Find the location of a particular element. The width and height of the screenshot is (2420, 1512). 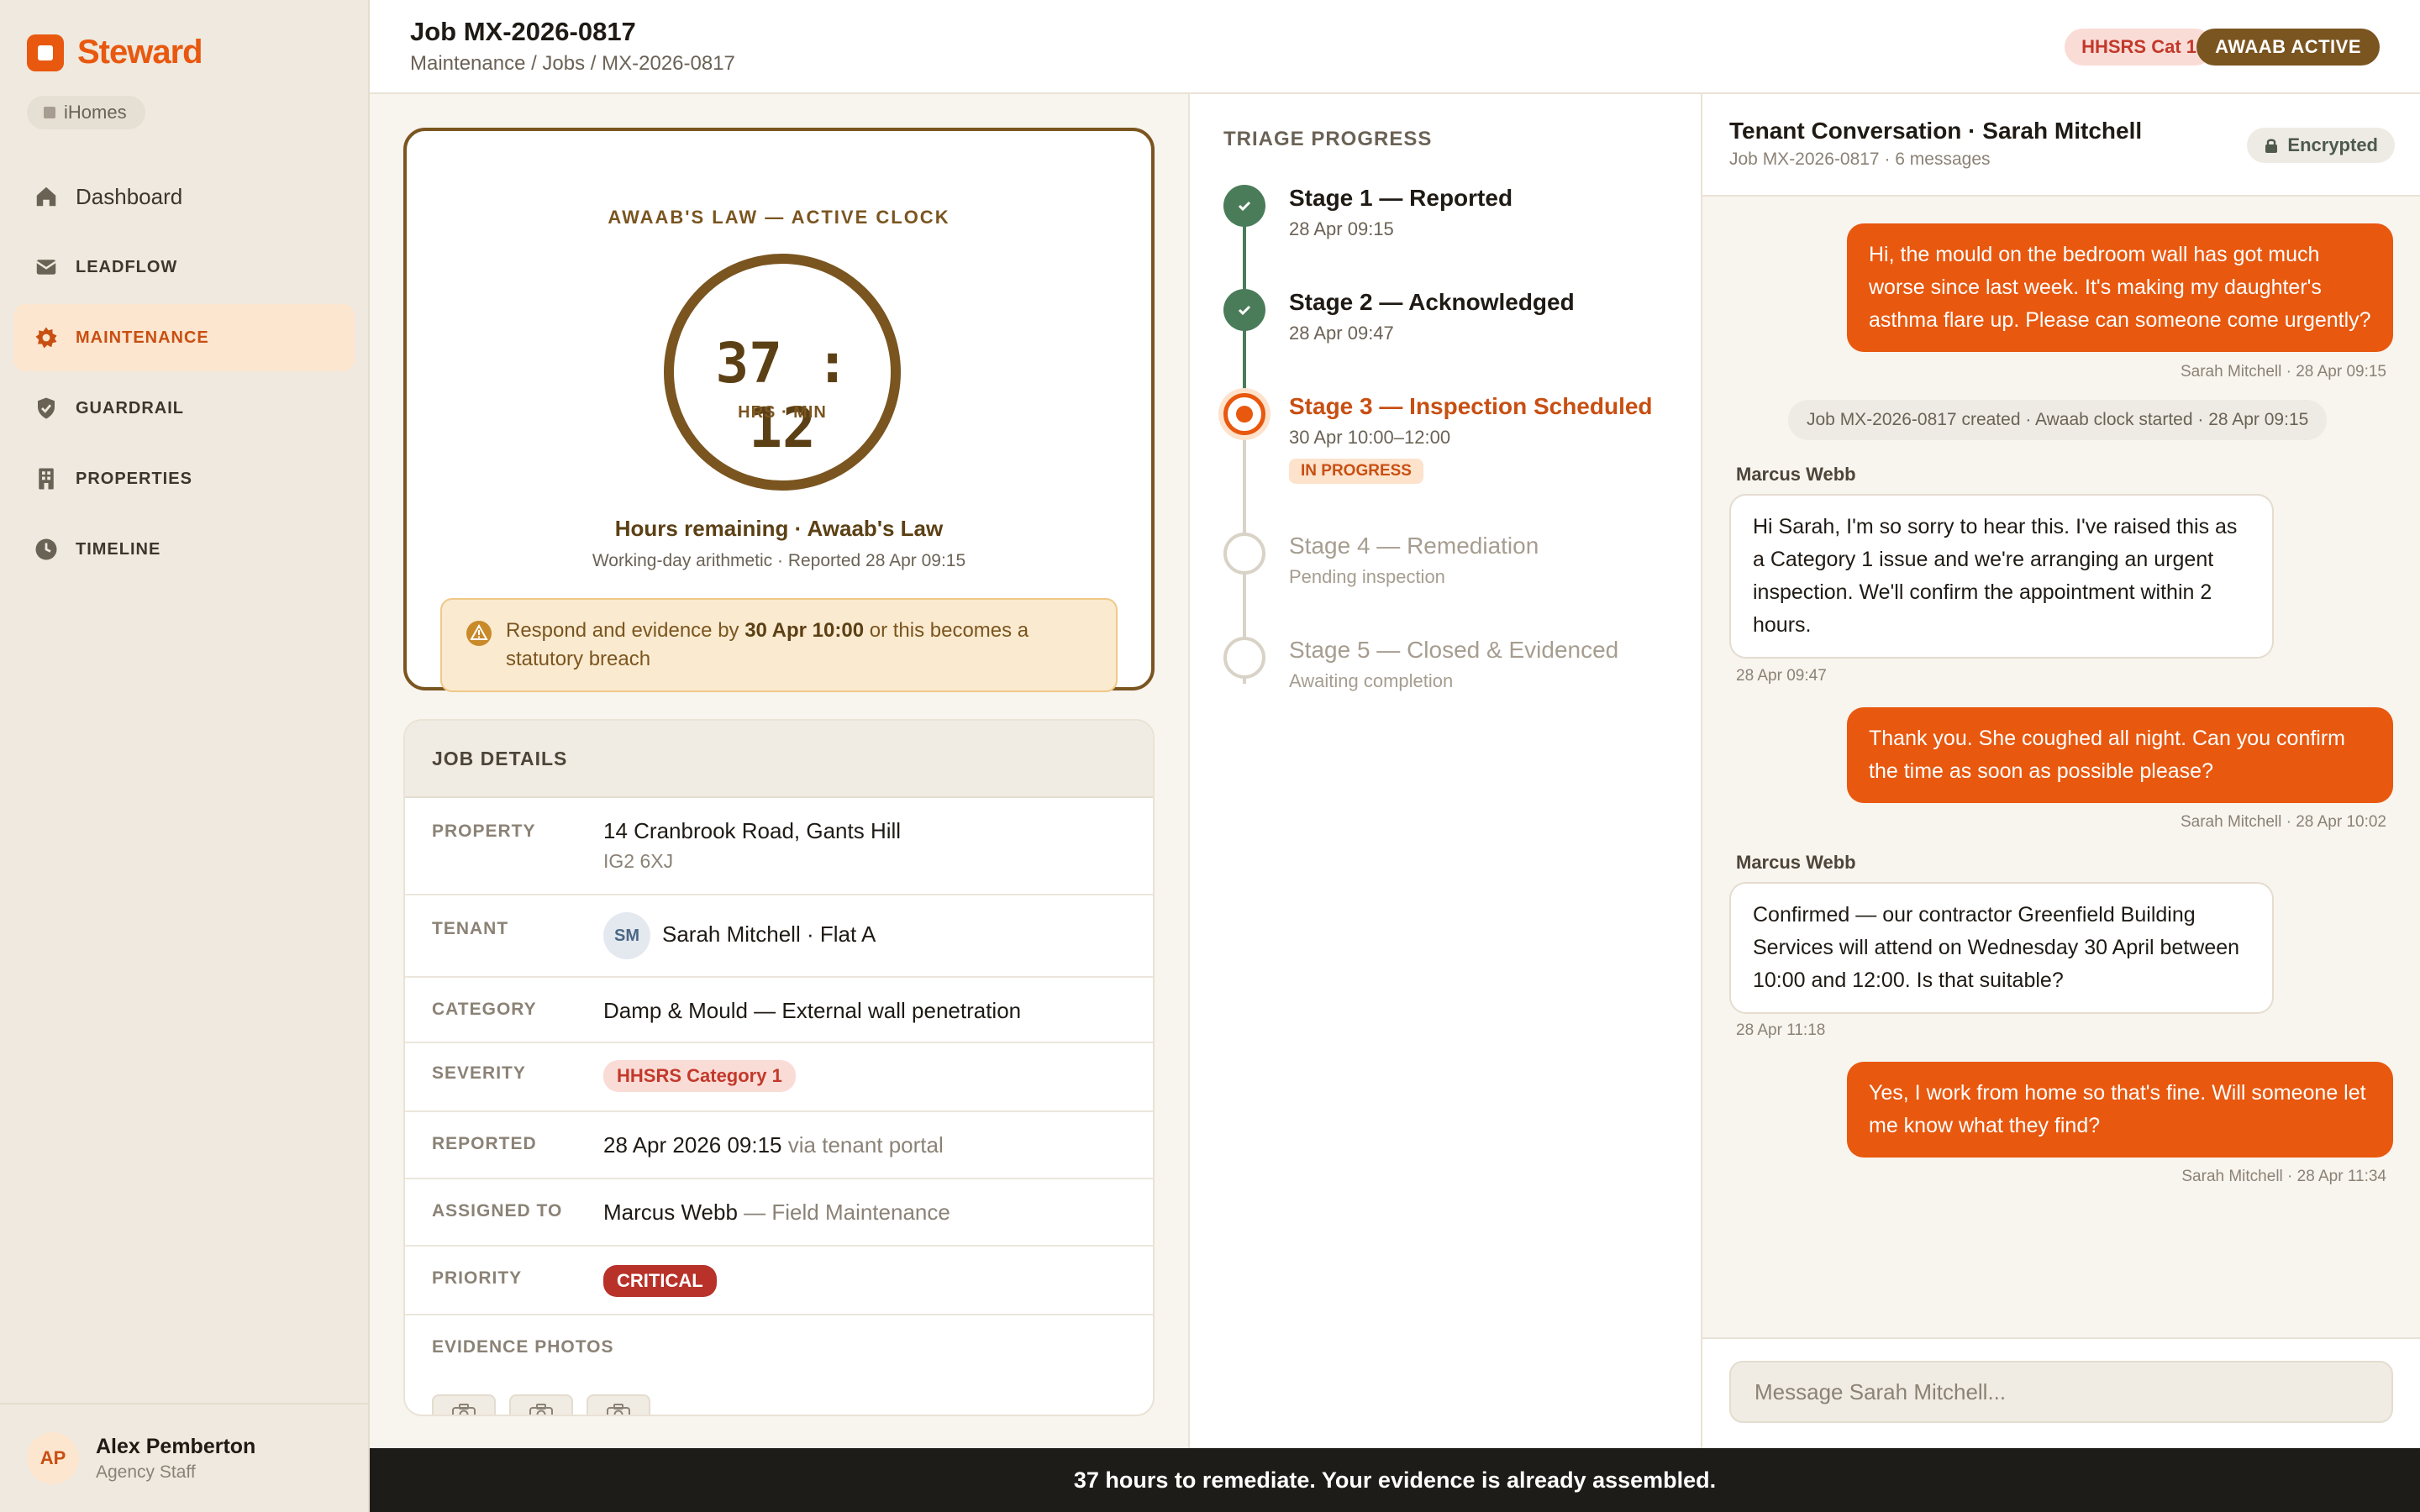

detail-label: PROPERTY is located at coordinates (484, 831).